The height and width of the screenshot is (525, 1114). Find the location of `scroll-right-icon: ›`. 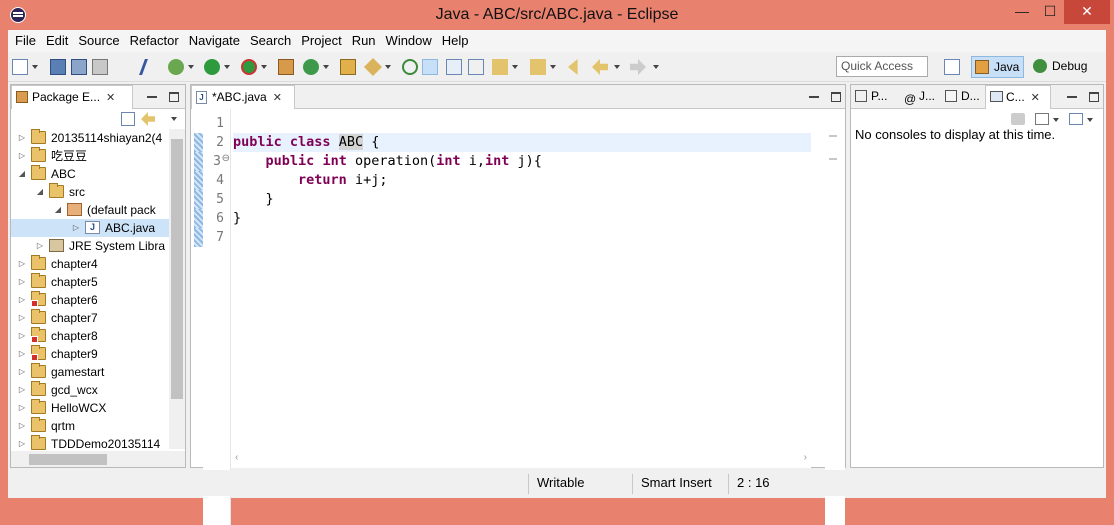

scroll-right-icon: › is located at coordinates (805, 457).